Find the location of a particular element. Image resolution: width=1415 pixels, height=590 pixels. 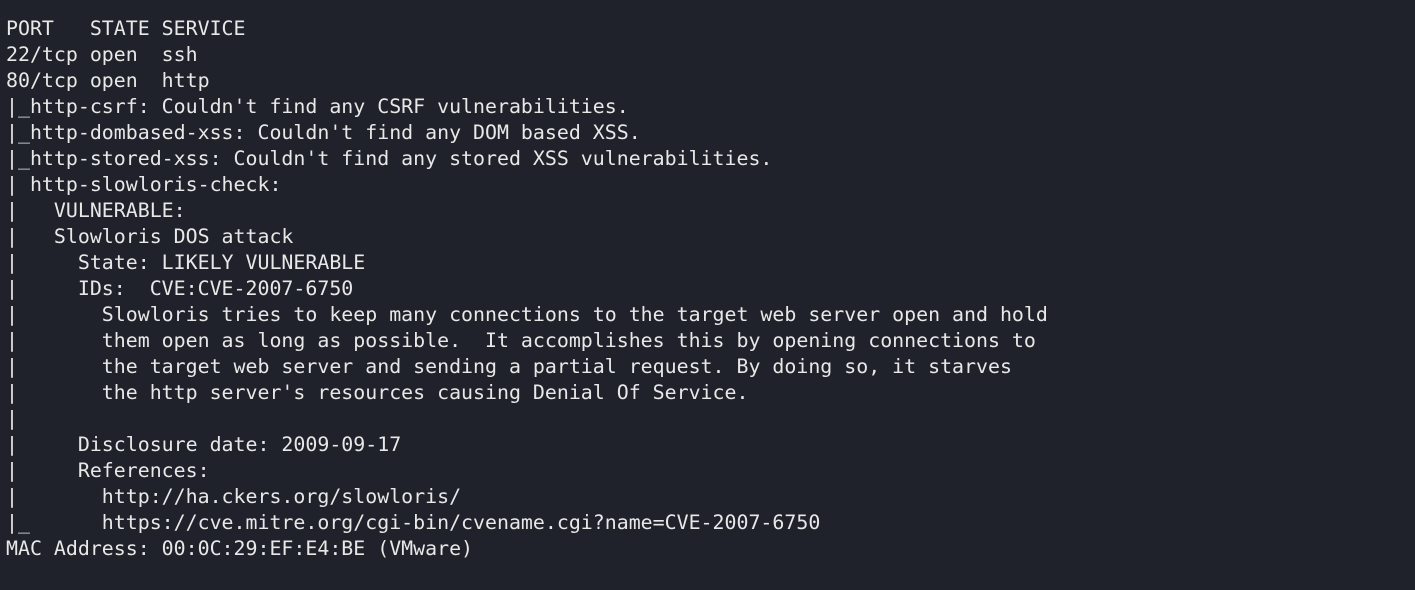

nmap-port-row-http: 80/tcp open http is located at coordinates (108, 80).